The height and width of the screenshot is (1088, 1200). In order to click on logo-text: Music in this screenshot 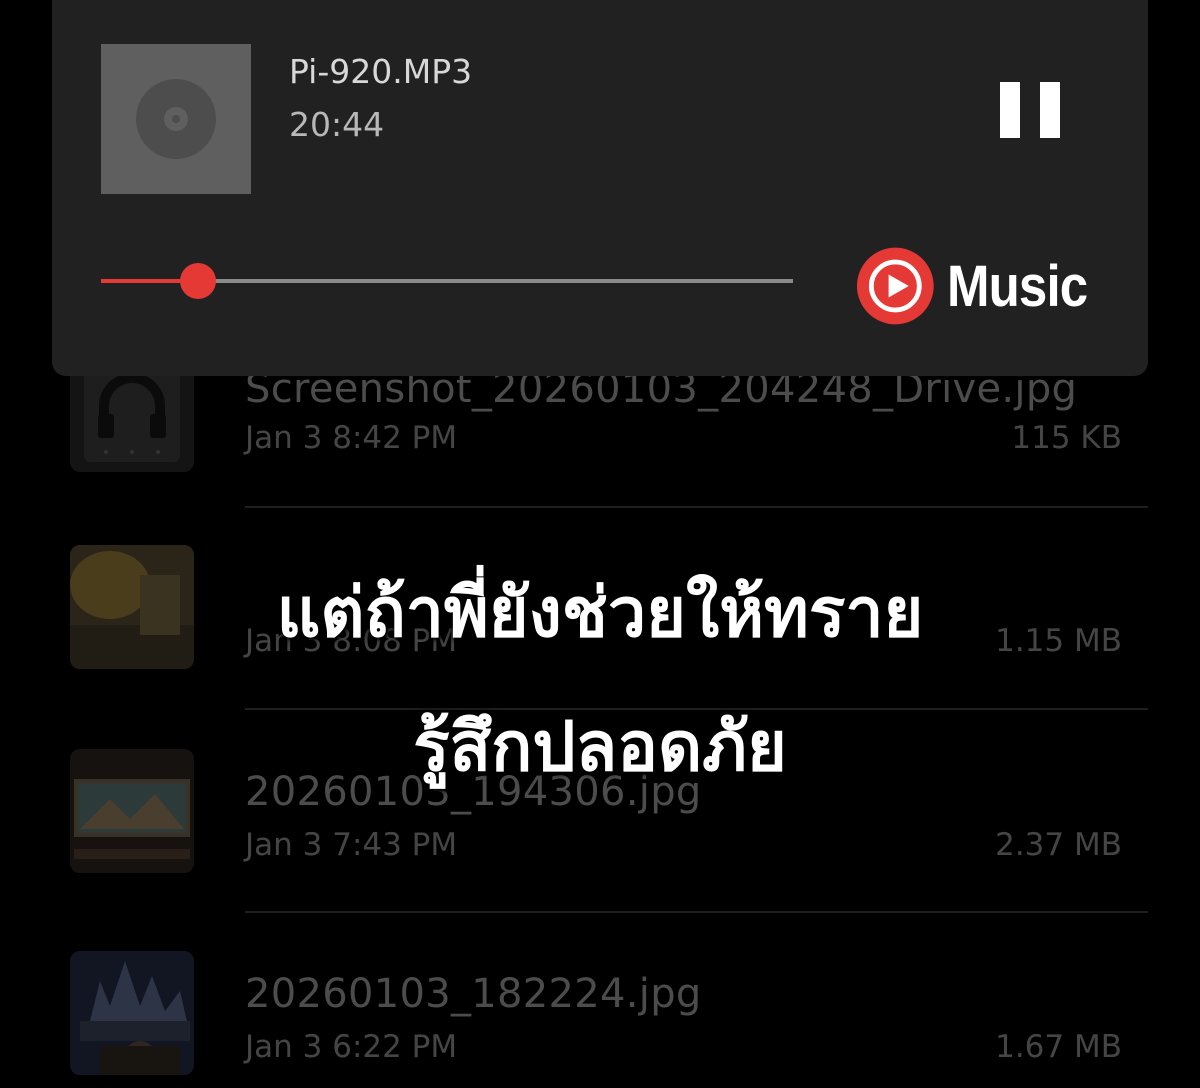, I will do `click(1017, 286)`.